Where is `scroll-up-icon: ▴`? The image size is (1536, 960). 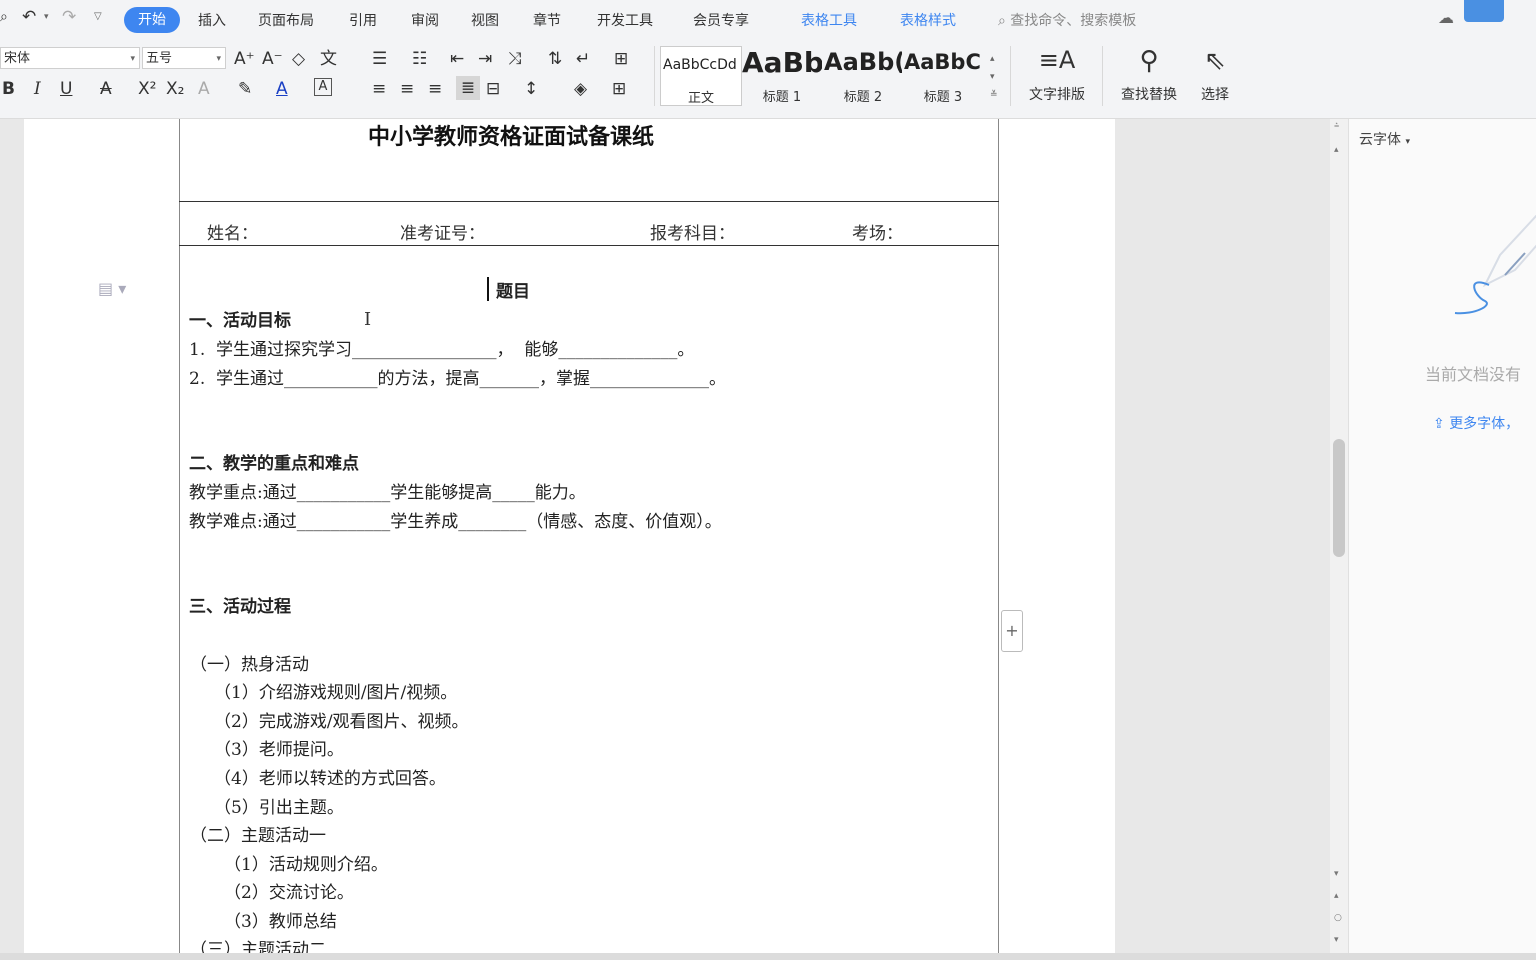 scroll-up-icon: ▴ is located at coordinates (1336, 150).